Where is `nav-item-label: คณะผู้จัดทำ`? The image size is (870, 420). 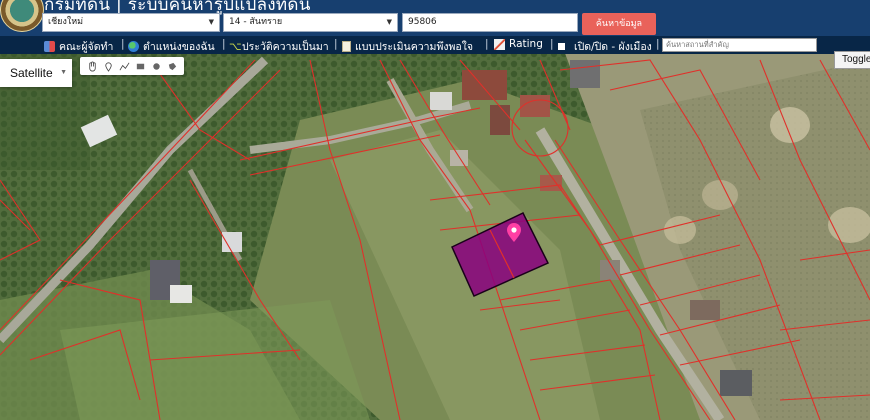 nav-item-label: คณะผู้จัดทำ is located at coordinates (86, 47).